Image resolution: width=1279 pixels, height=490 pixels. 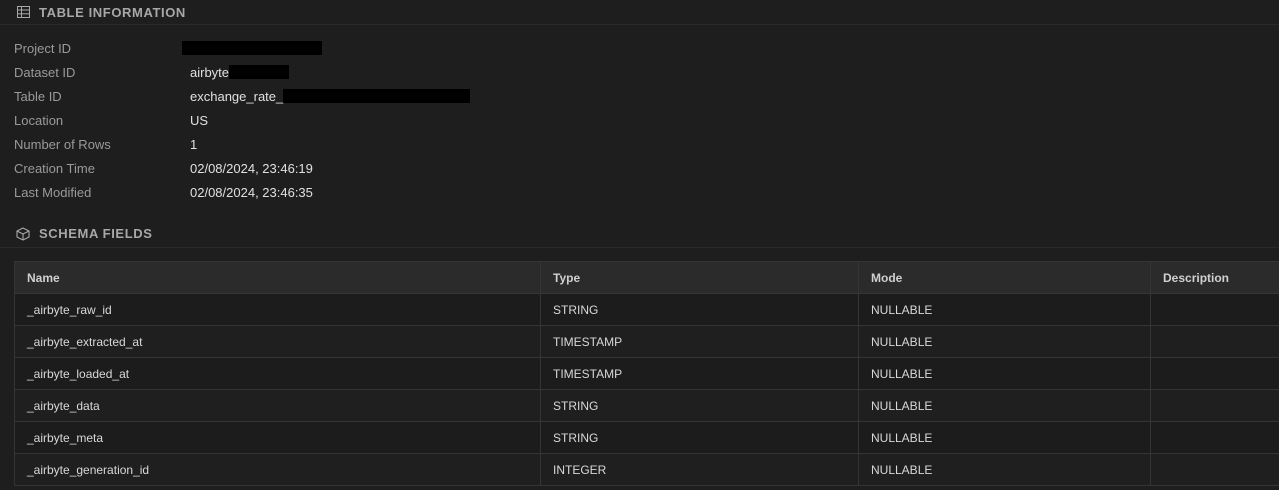 What do you see at coordinates (639, 192) in the screenshot?
I see `info-row-last-modified: Last Modified 02/08/2024, 23:46:35` at bounding box center [639, 192].